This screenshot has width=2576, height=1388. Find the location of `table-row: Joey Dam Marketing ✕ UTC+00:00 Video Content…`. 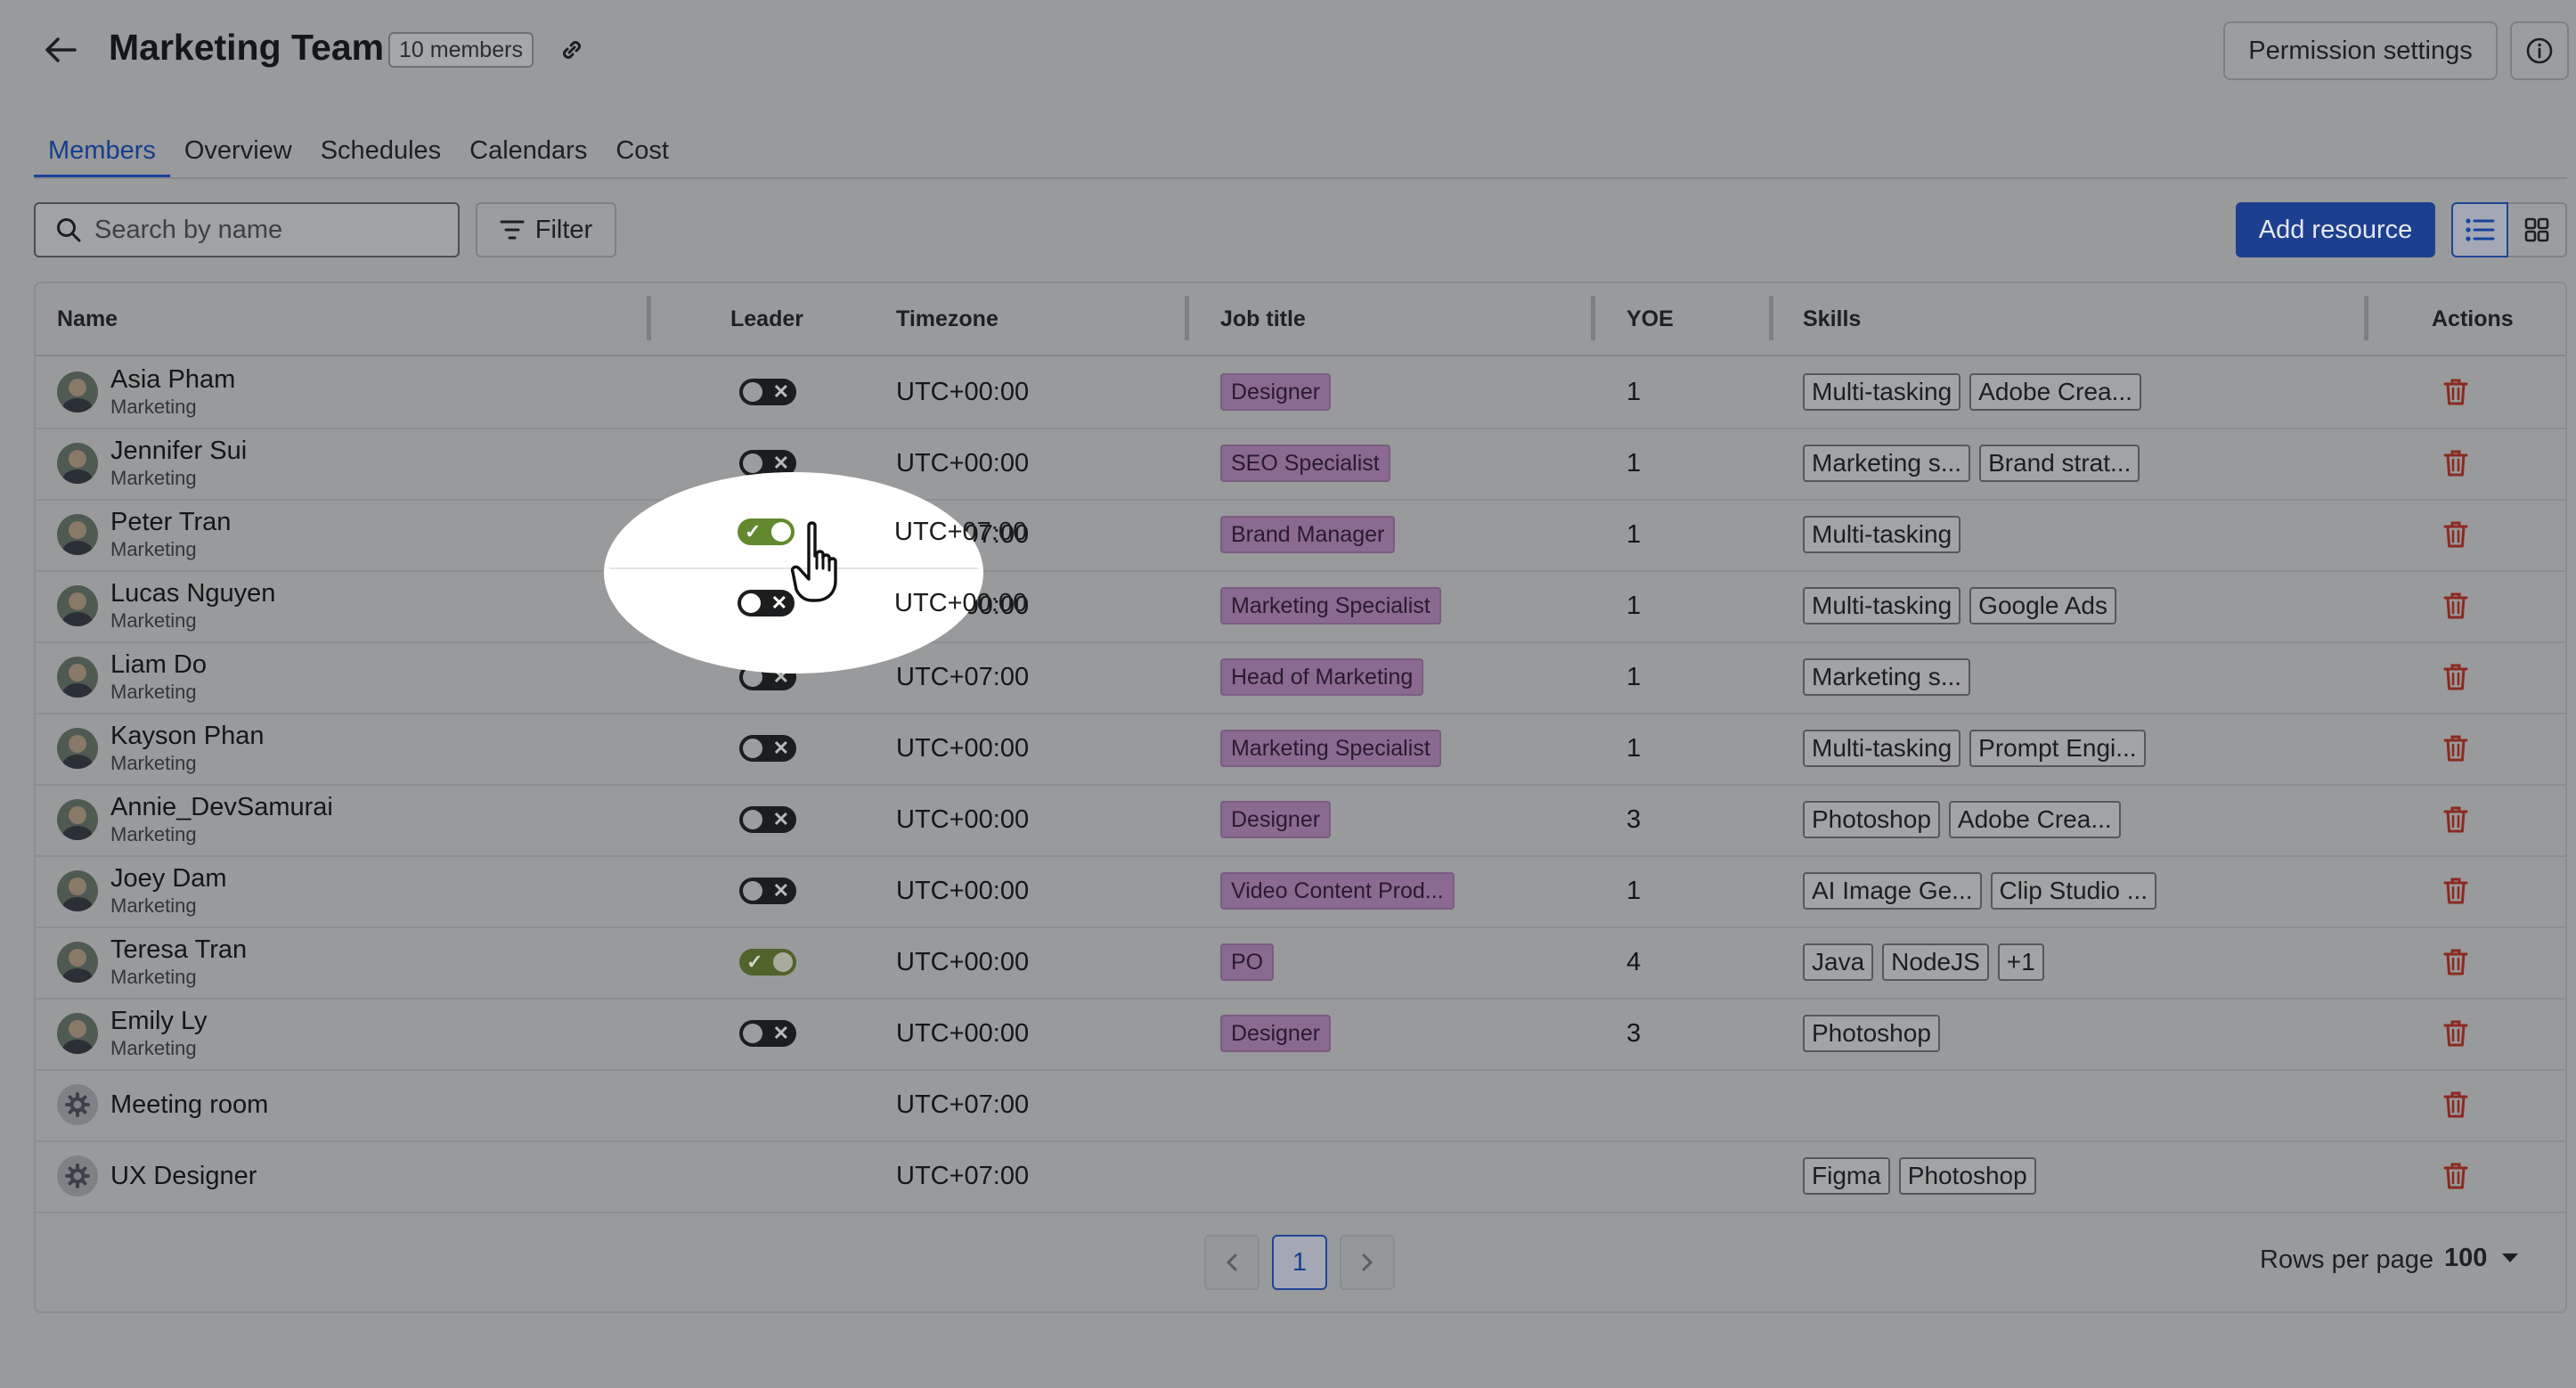

table-row: Joey Dam Marketing ✕ UTC+00:00 Video Content… is located at coordinates (1300, 892).